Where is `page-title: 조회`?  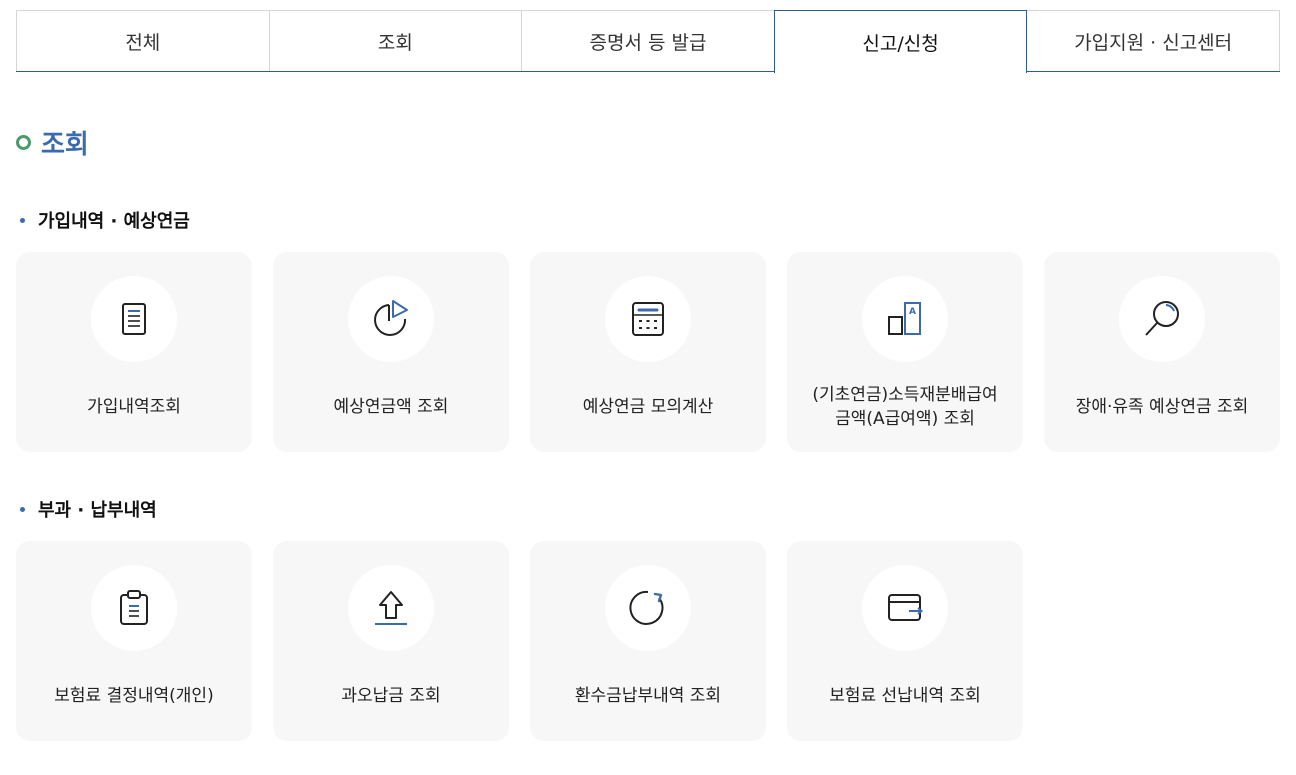 page-title: 조회 is located at coordinates (52, 142).